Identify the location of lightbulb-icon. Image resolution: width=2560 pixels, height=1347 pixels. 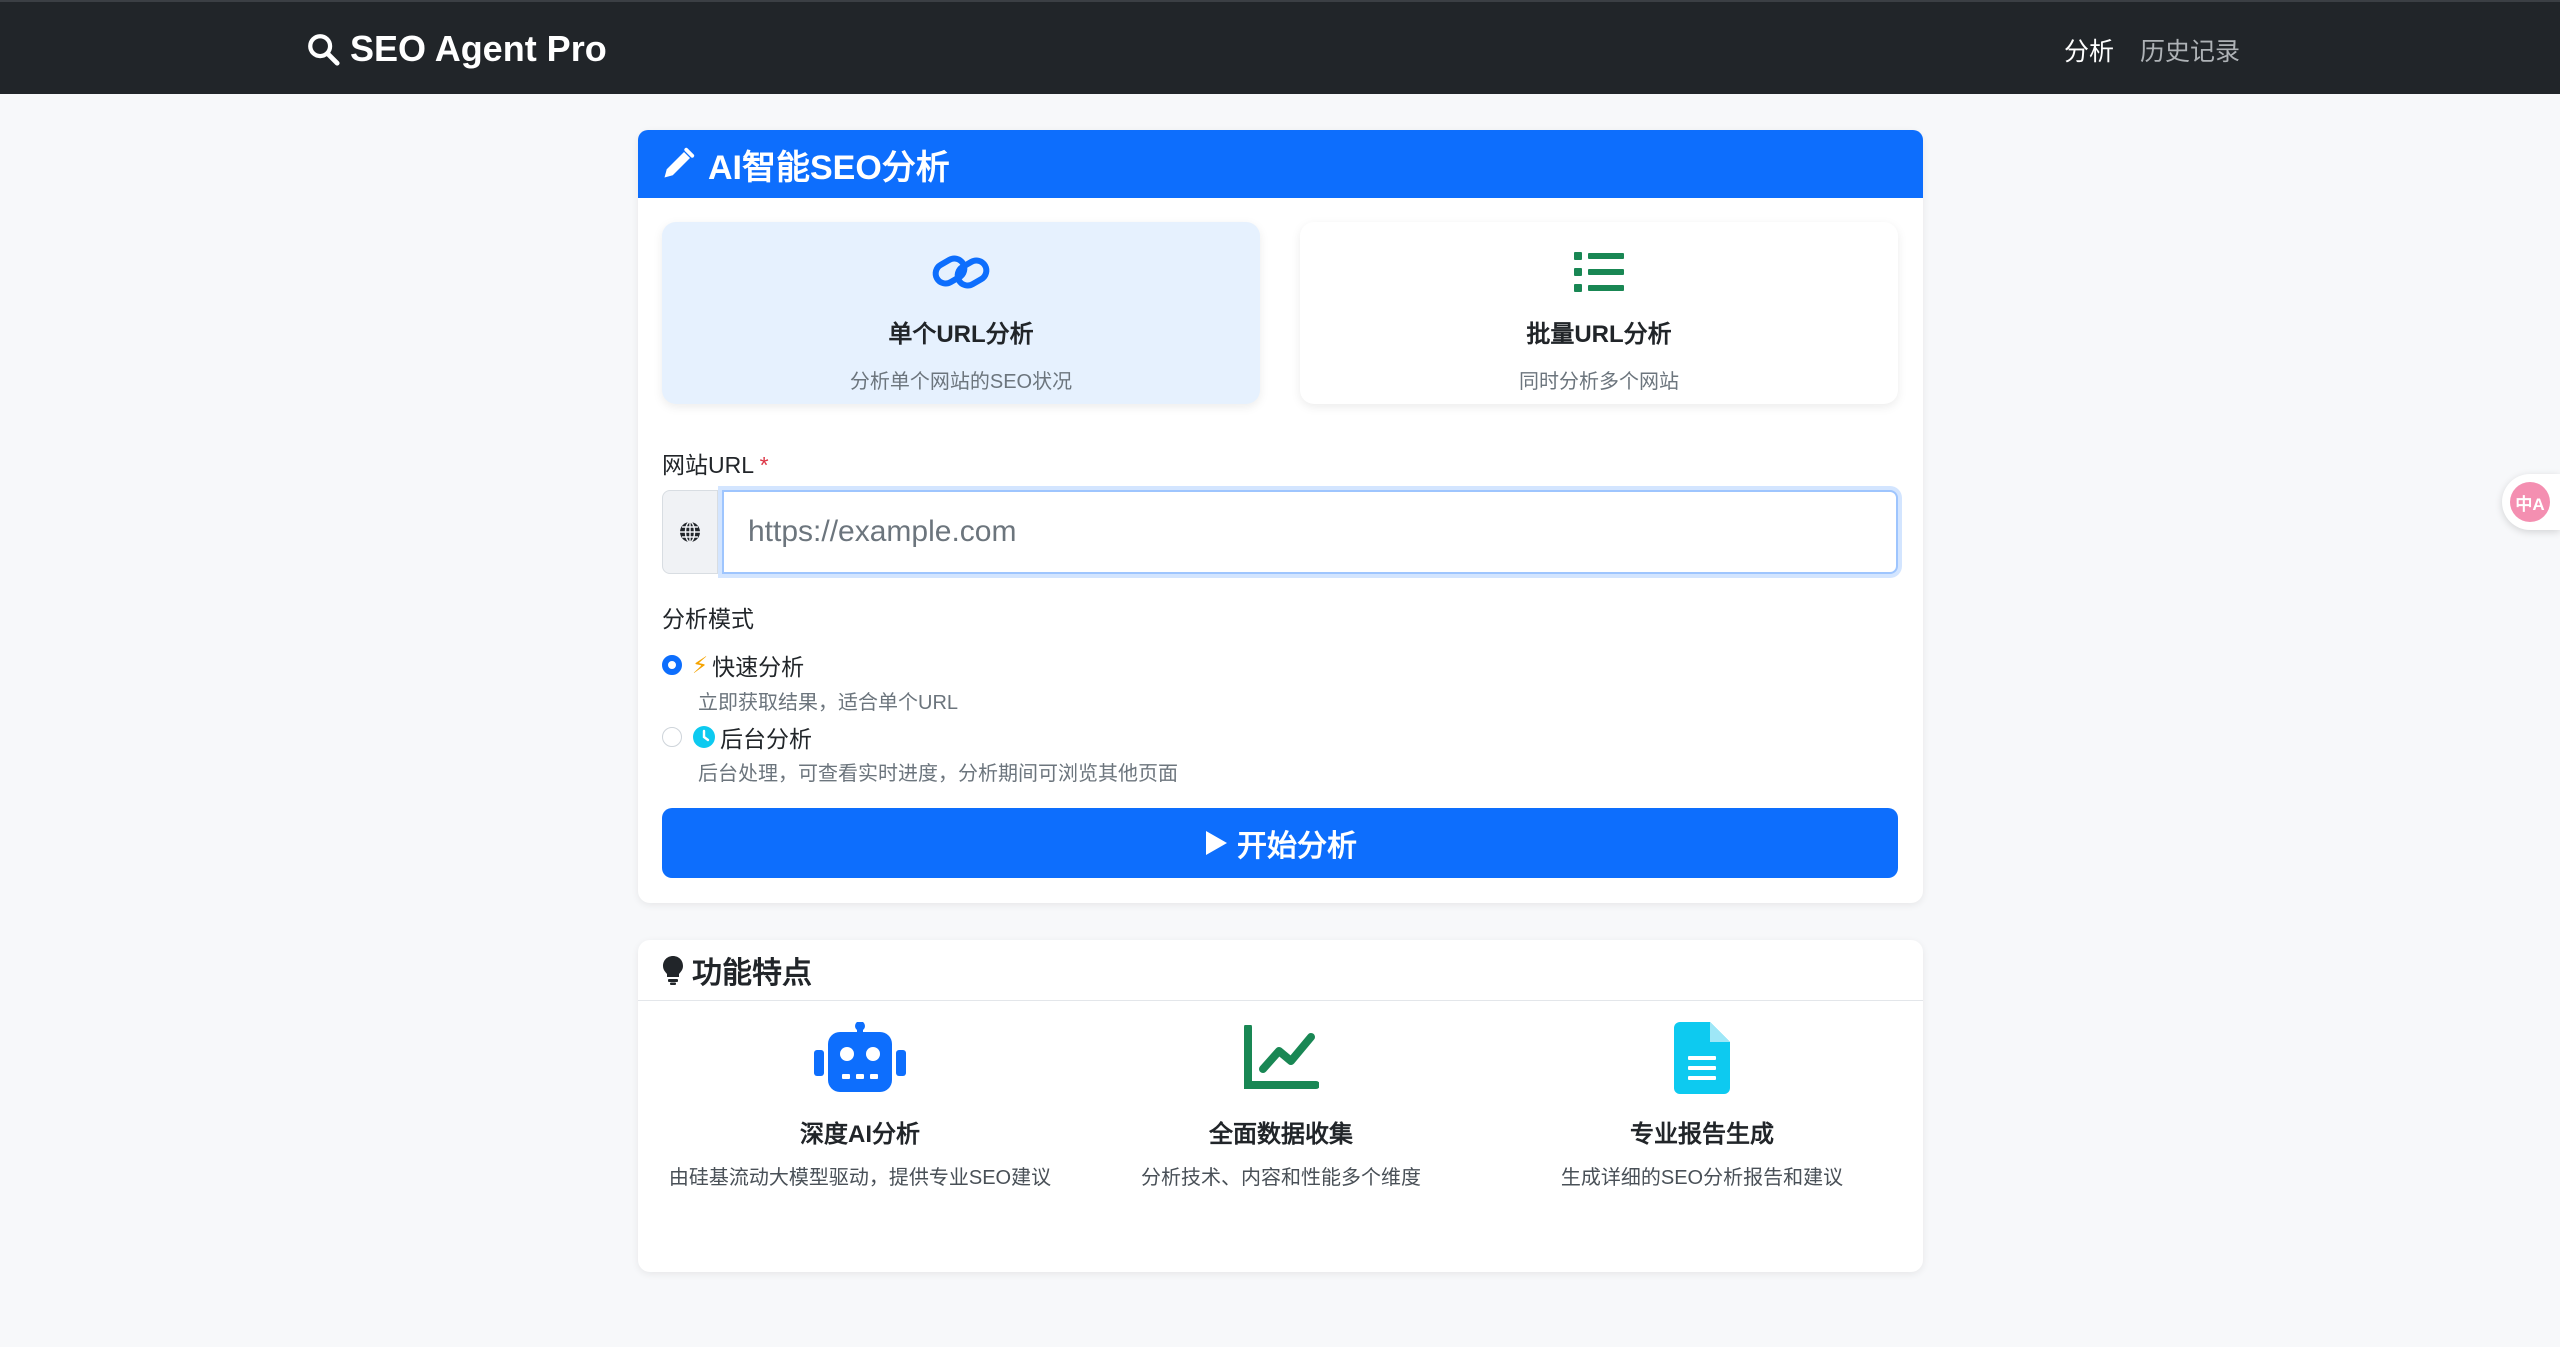
(673, 970).